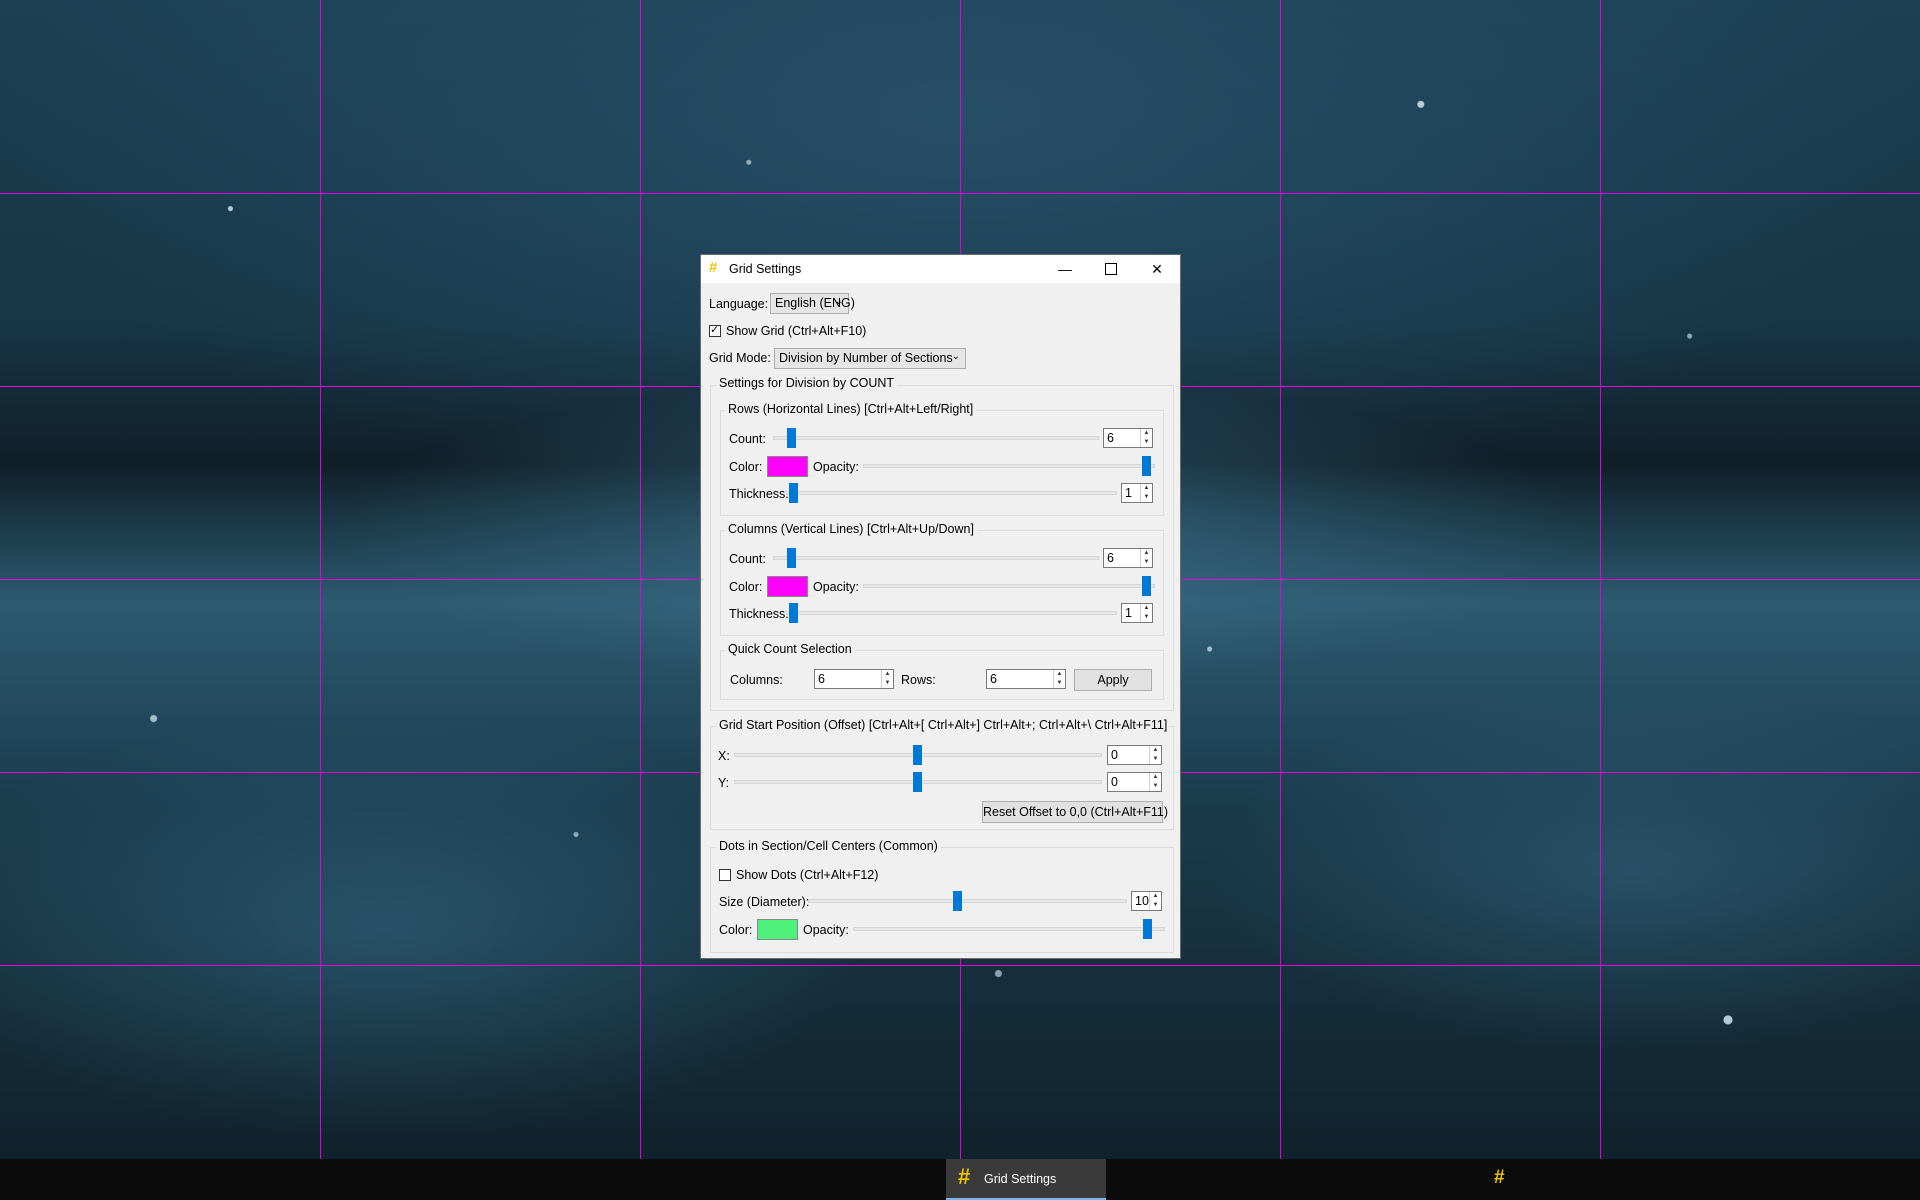 The height and width of the screenshot is (1200, 1920). I want to click on columns-color-label: Color:, so click(746, 587).